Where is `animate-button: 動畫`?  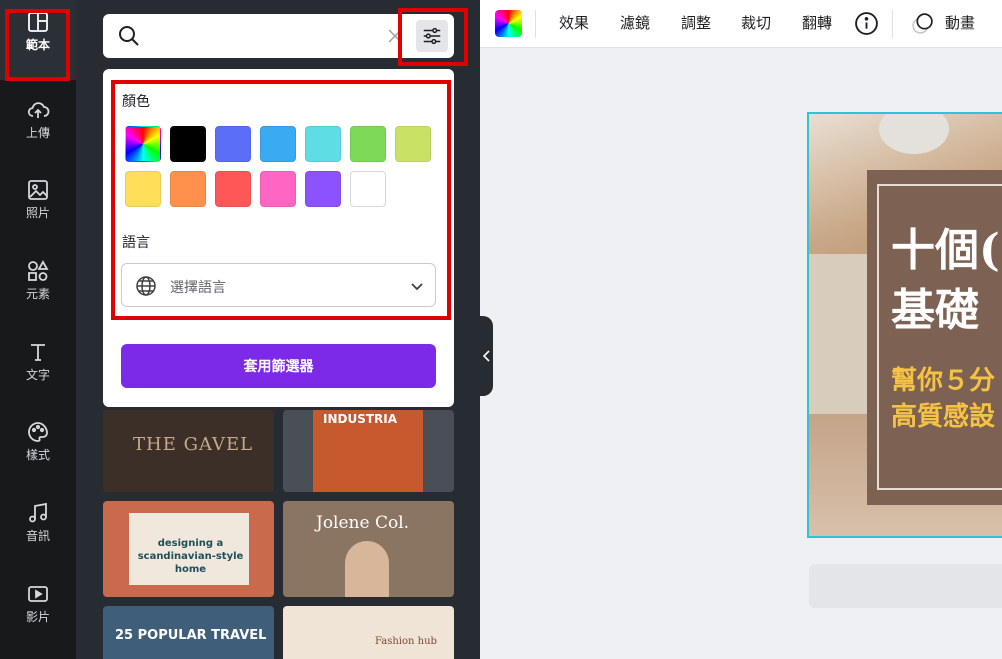 animate-button: 動畫 is located at coordinates (960, 22).